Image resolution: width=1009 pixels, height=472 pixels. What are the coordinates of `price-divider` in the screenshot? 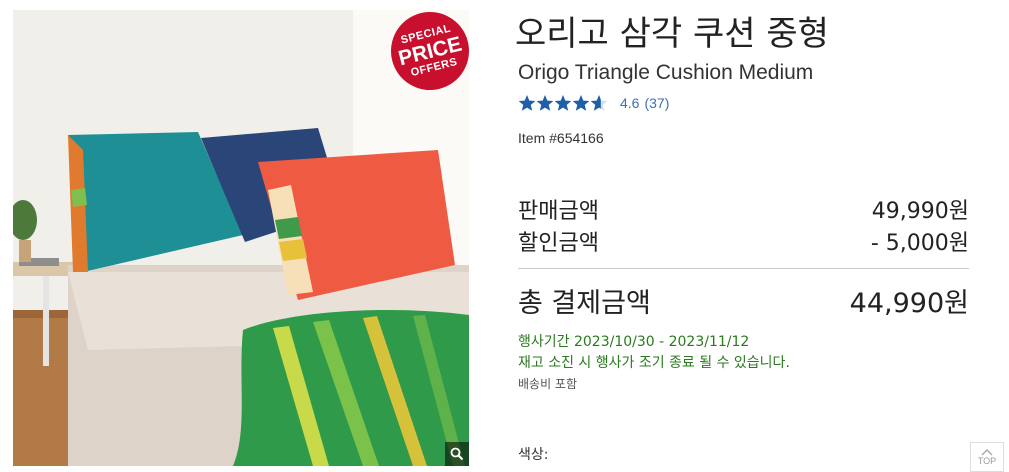 It's located at (743, 268).